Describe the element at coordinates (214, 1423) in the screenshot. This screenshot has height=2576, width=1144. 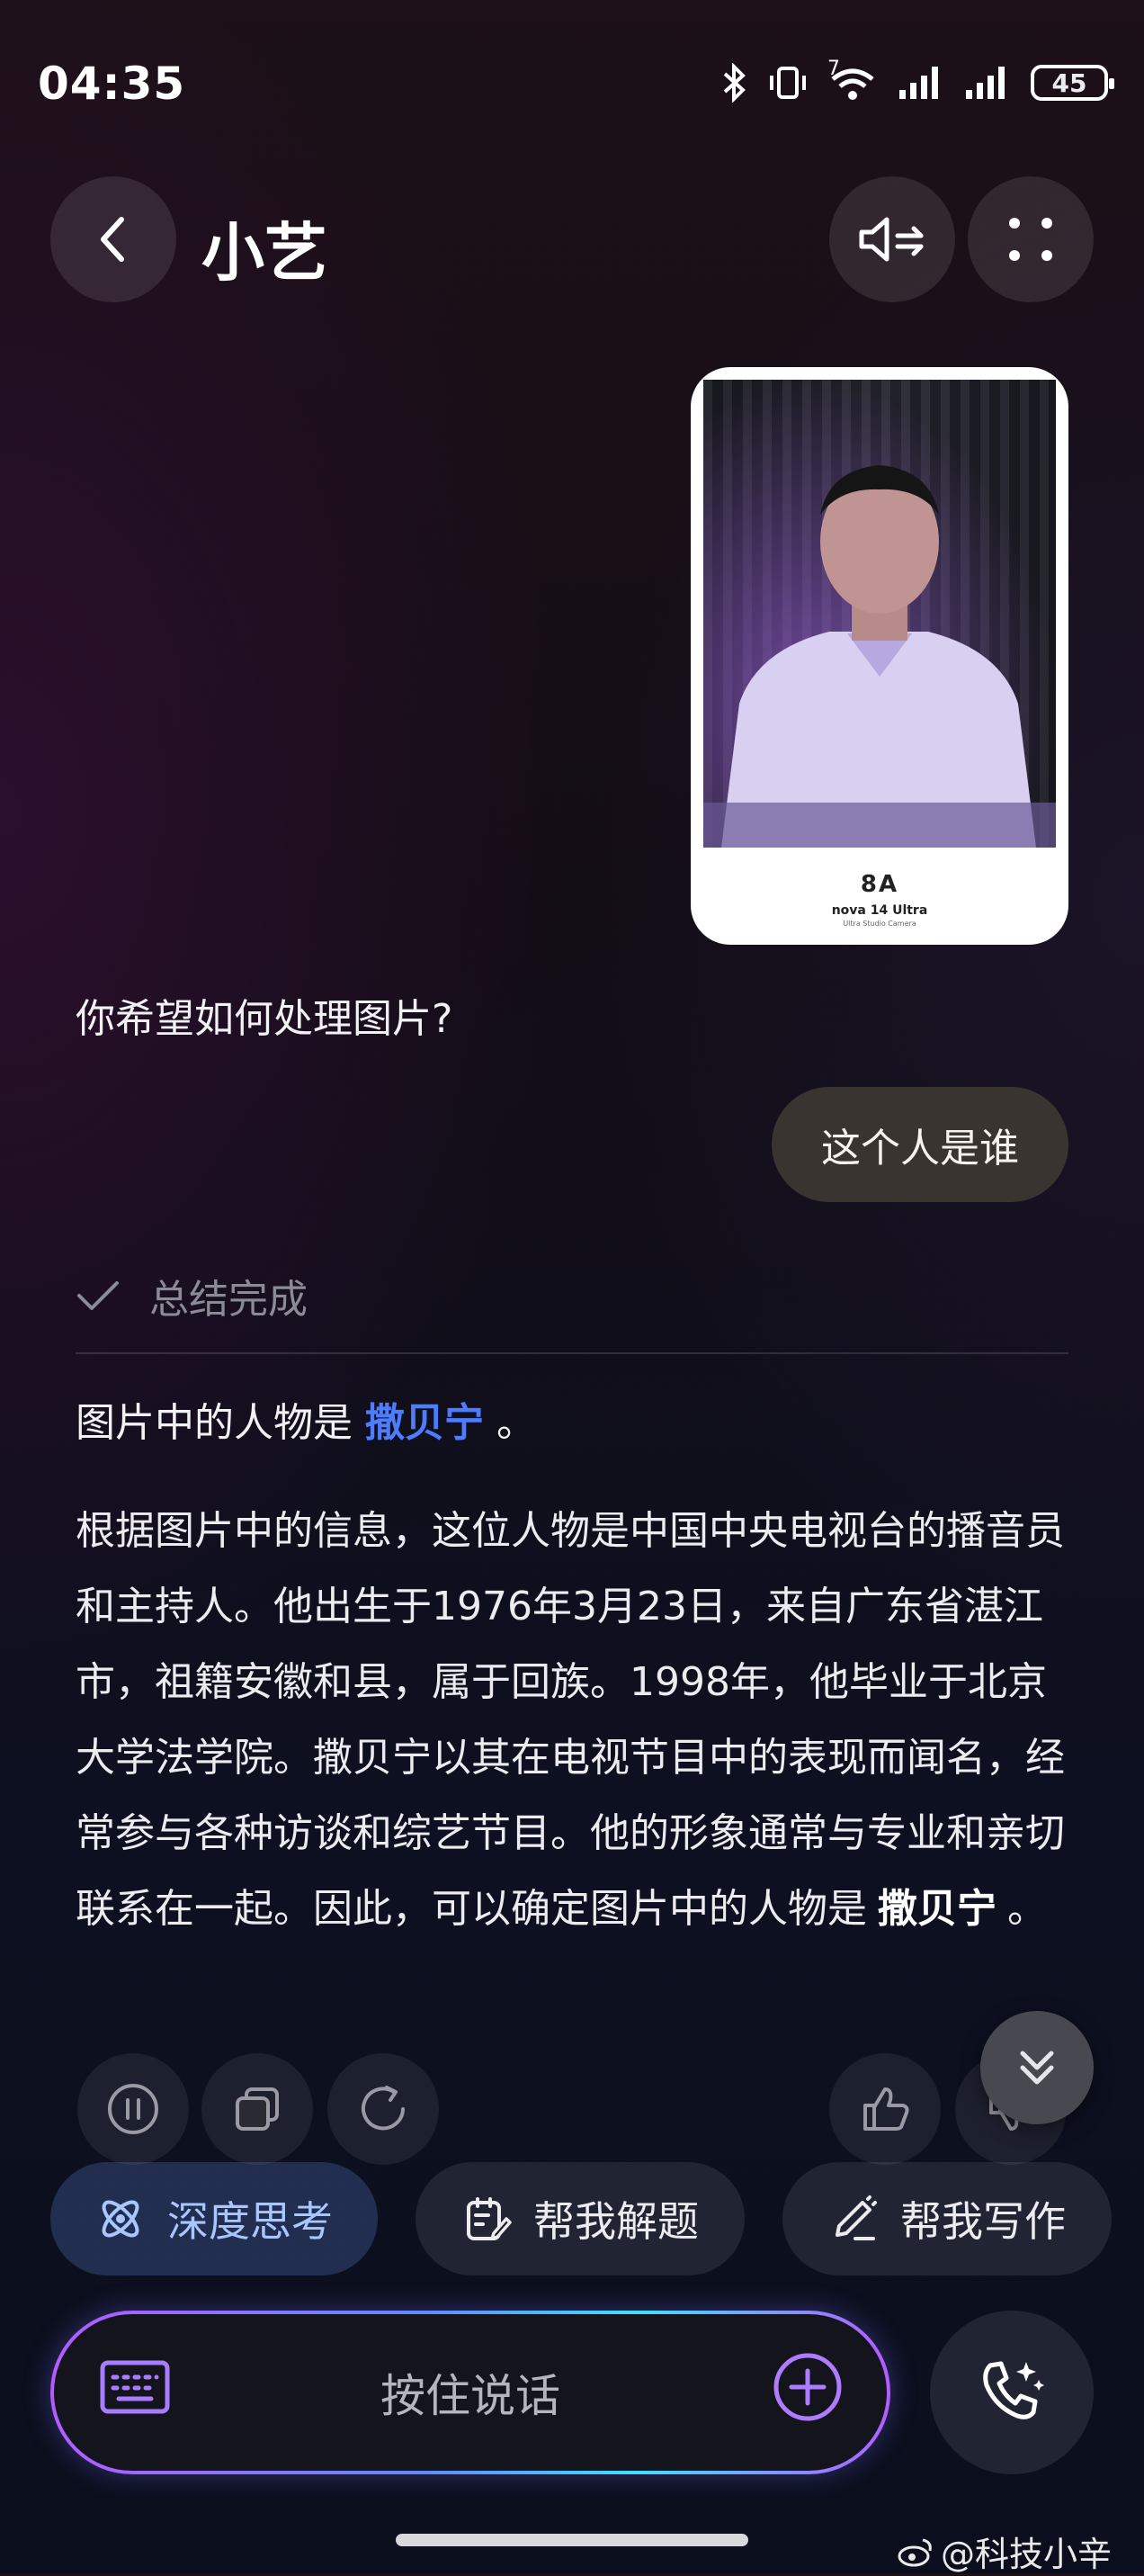
I see `answer-prefix: 图片中的人物是` at that location.